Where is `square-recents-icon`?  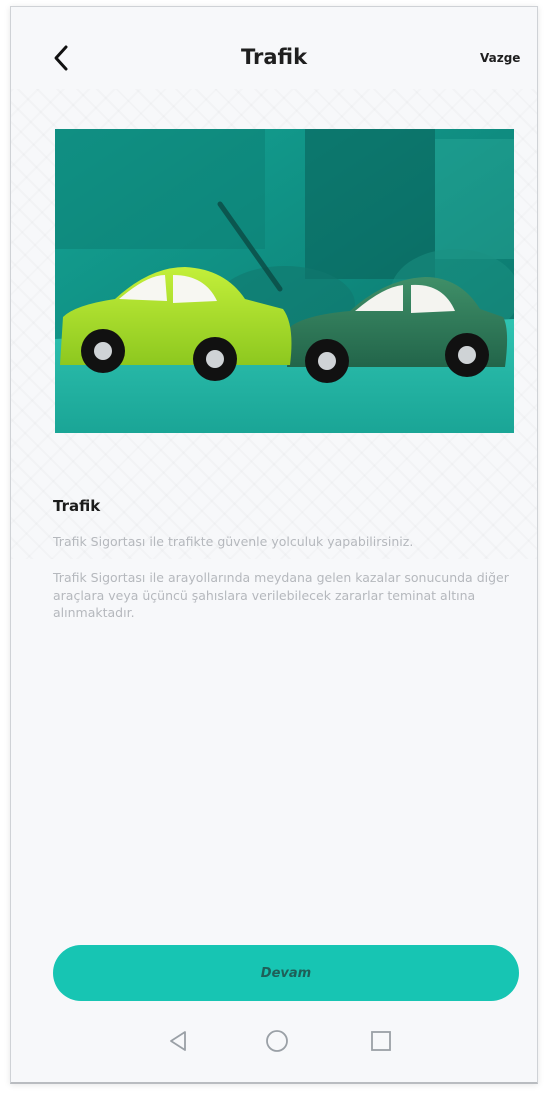 square-recents-icon is located at coordinates (381, 1041).